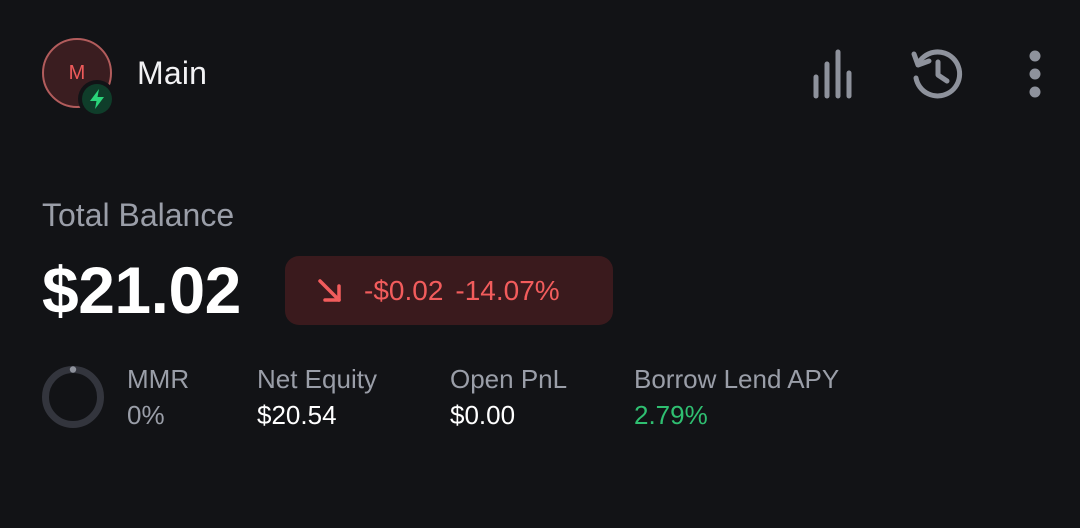  I want to click on lightning-badge, so click(97, 99).